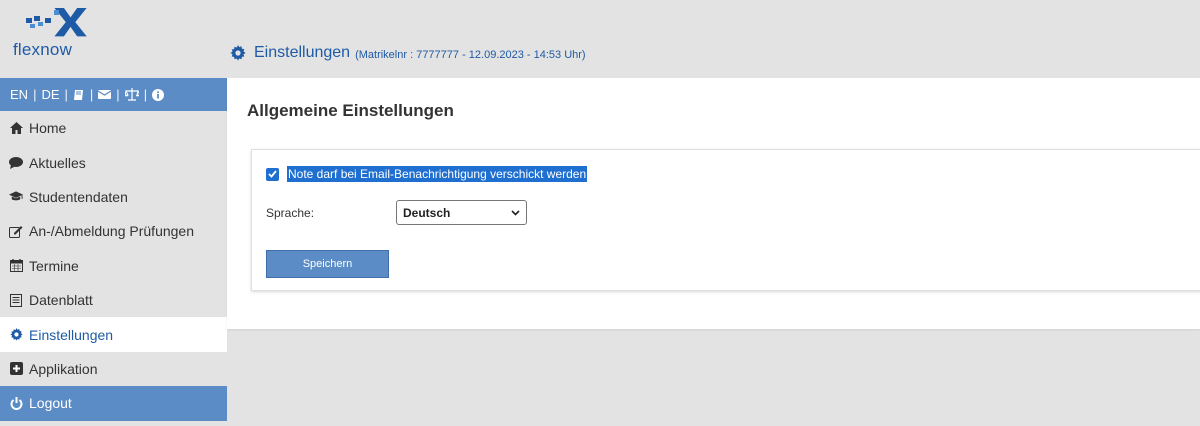  What do you see at coordinates (113, 162) in the screenshot?
I see `sidebar-item-aktuelles: Aktuelles` at bounding box center [113, 162].